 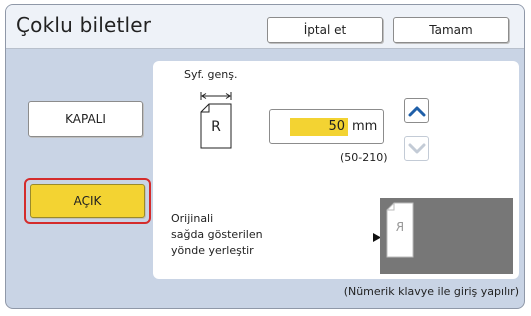 I want to click on instruction-line: Orijinali, so click(x=192, y=218).